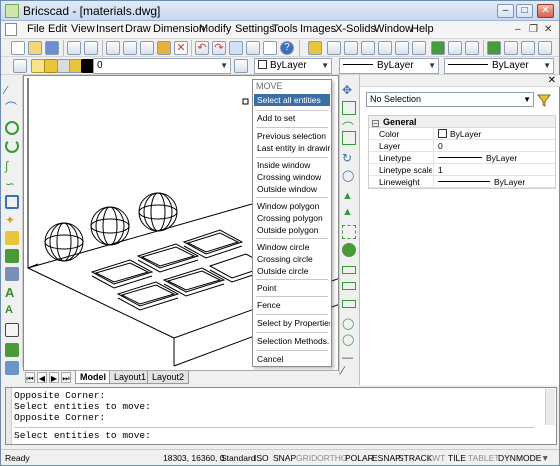 The width and height of the screenshot is (560, 466). What do you see at coordinates (349, 358) in the screenshot?
I see `lengthen-icon: —` at bounding box center [349, 358].